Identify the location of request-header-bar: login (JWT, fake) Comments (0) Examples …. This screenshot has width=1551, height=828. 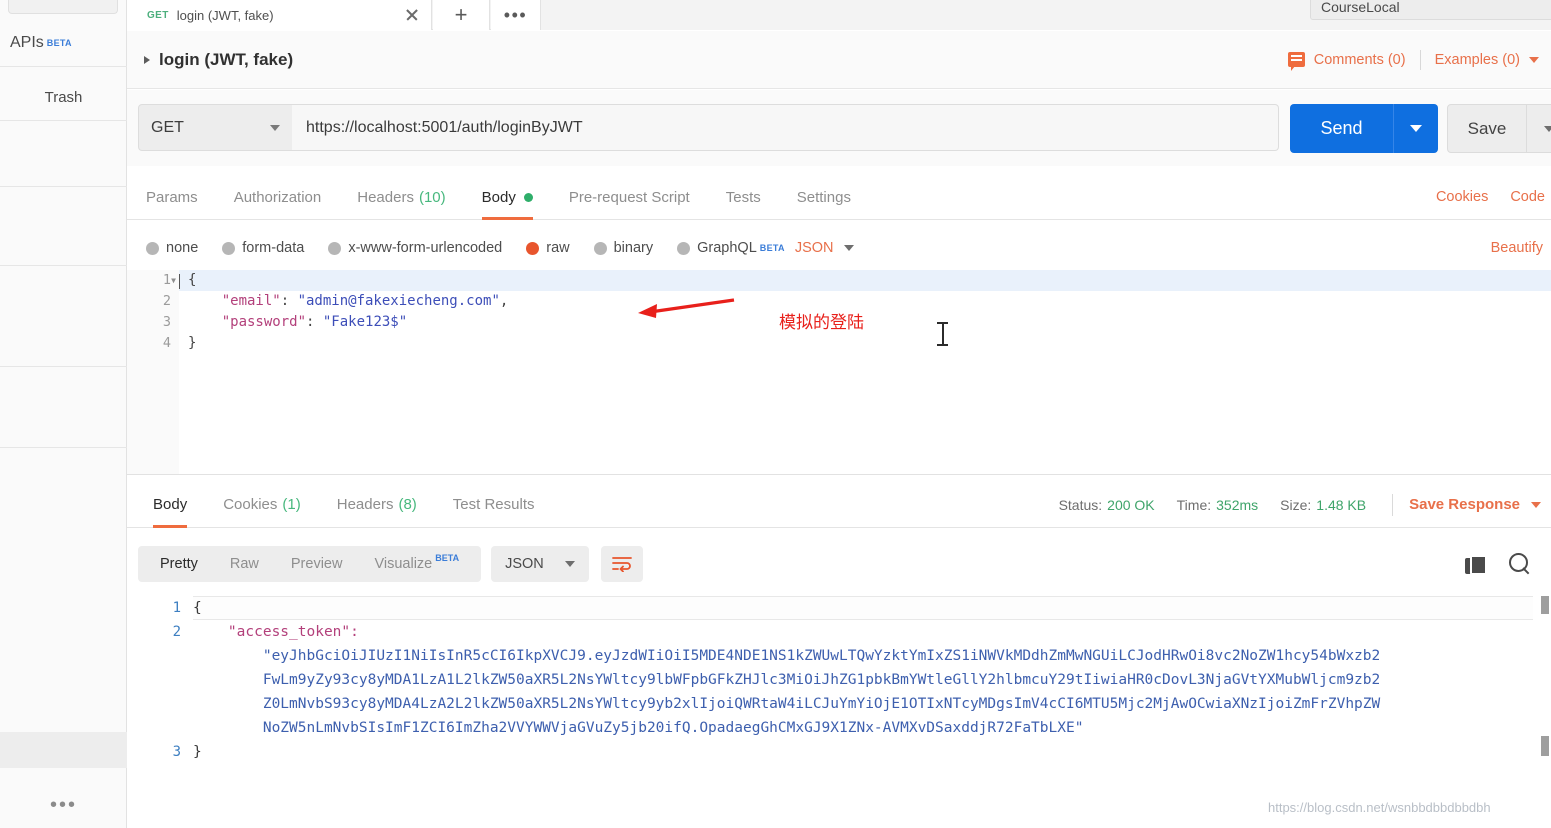
(839, 60).